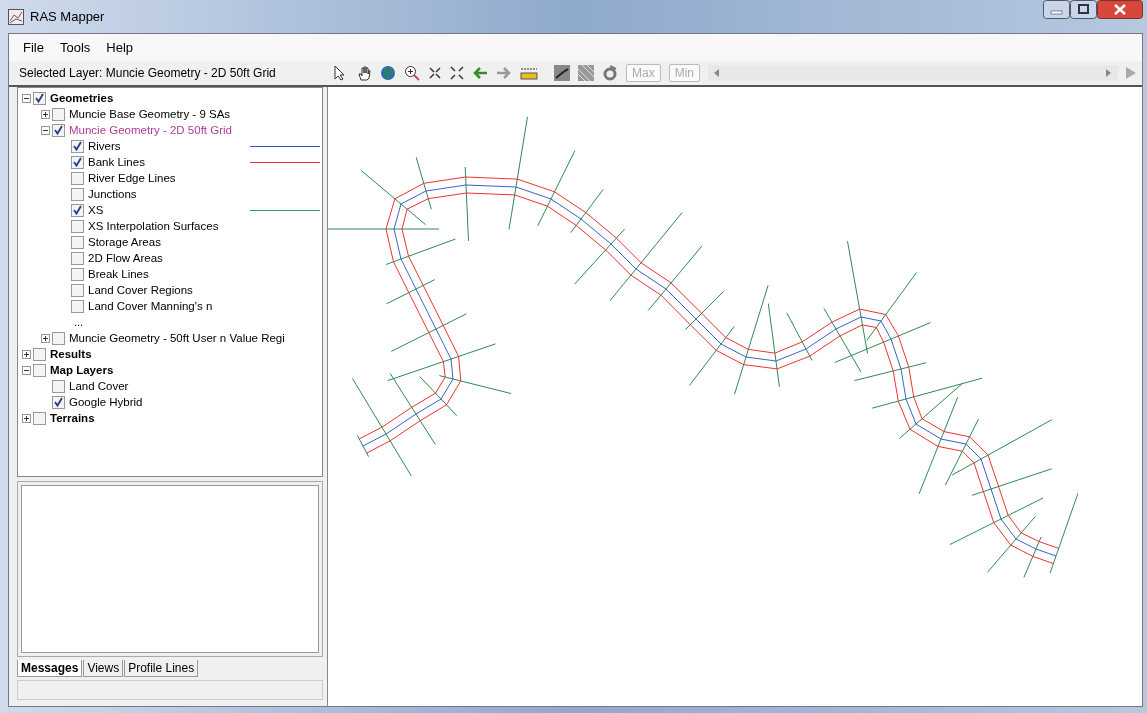 The image size is (1147, 713). Describe the element at coordinates (435, 73) in the screenshot. I see `zoom-out-arrows-icon` at that location.